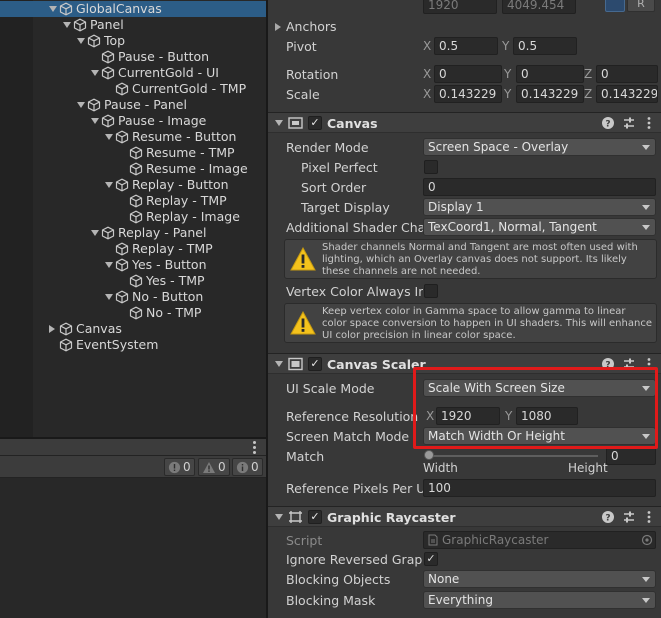  I want to click on scale-z-field: 0.143229, so click(627, 94).